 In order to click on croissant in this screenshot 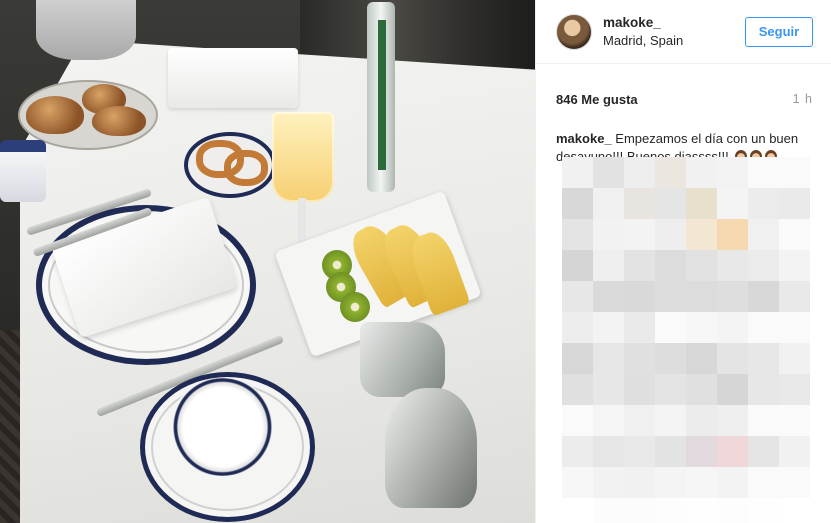, I will do `click(55, 115)`.